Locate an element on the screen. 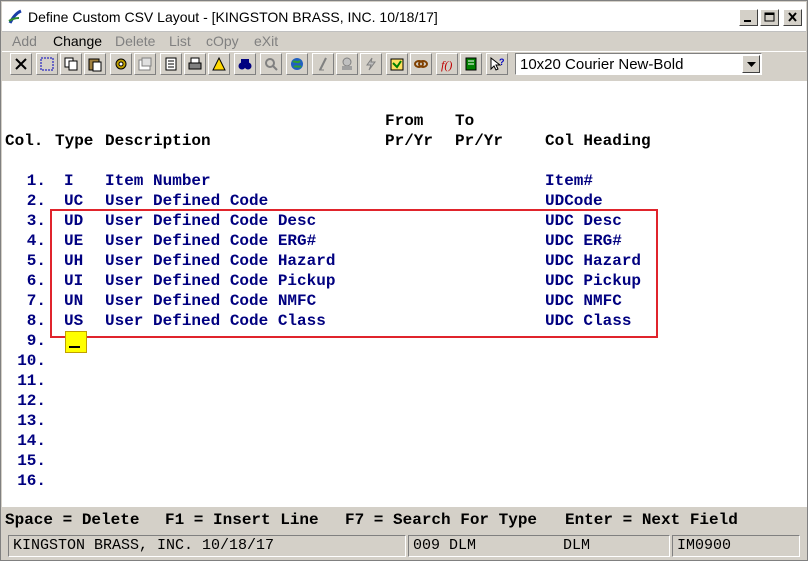 The height and width of the screenshot is (561, 808). font-select: 10x20 Courier New-Bold is located at coordinates (638, 64).